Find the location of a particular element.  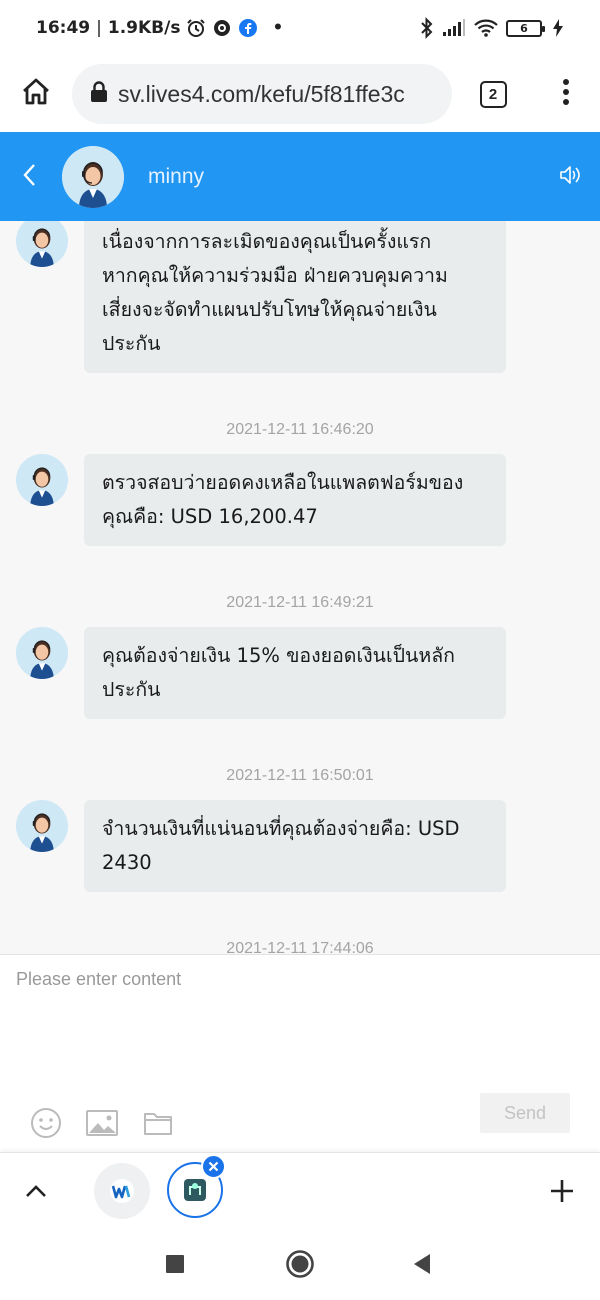

circle-icon is located at coordinates (300, 1264).